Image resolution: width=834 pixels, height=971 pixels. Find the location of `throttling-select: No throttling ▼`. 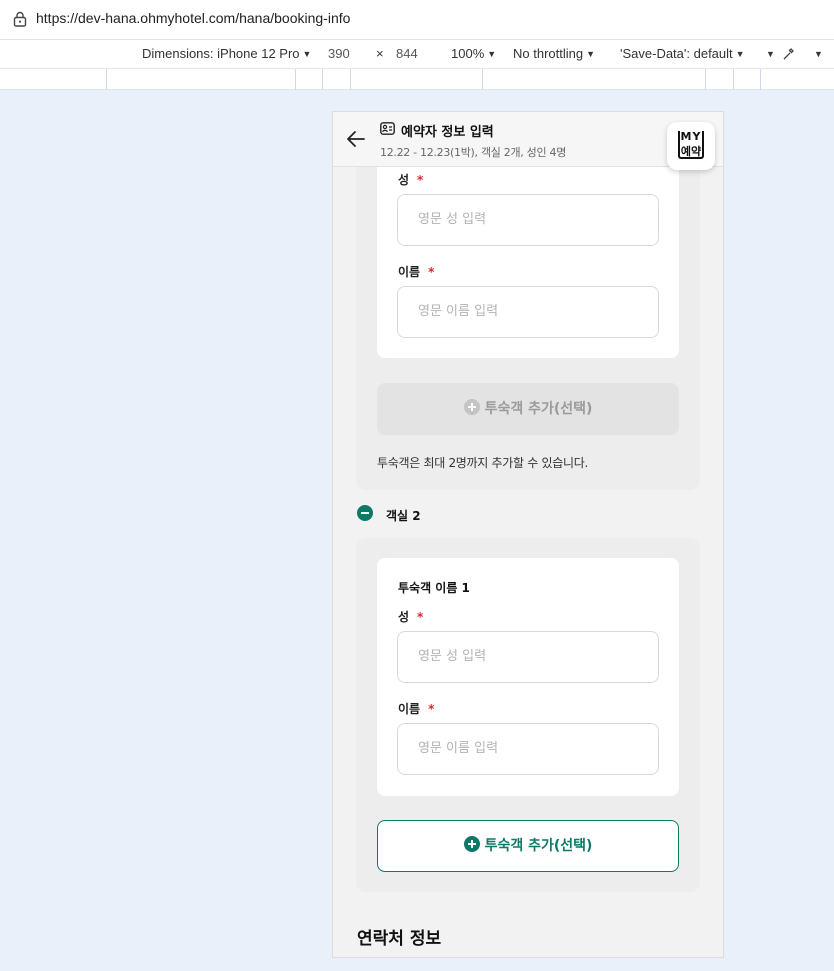

throttling-select: No throttling ▼ is located at coordinates (554, 53).